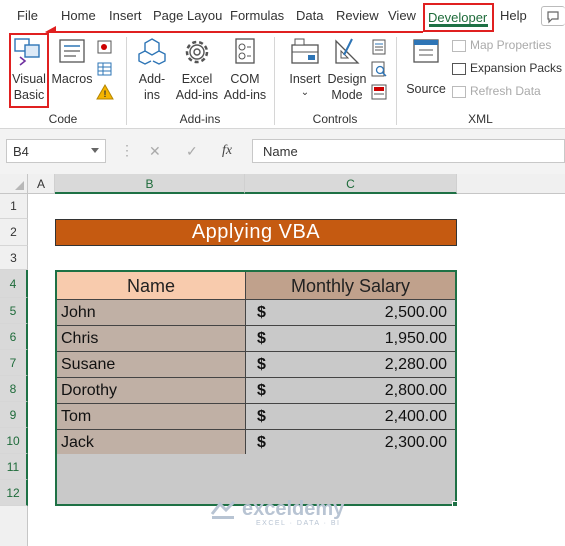  Describe the element at coordinates (227, 151) in the screenshot. I see `insert-function-icon: fx` at that location.